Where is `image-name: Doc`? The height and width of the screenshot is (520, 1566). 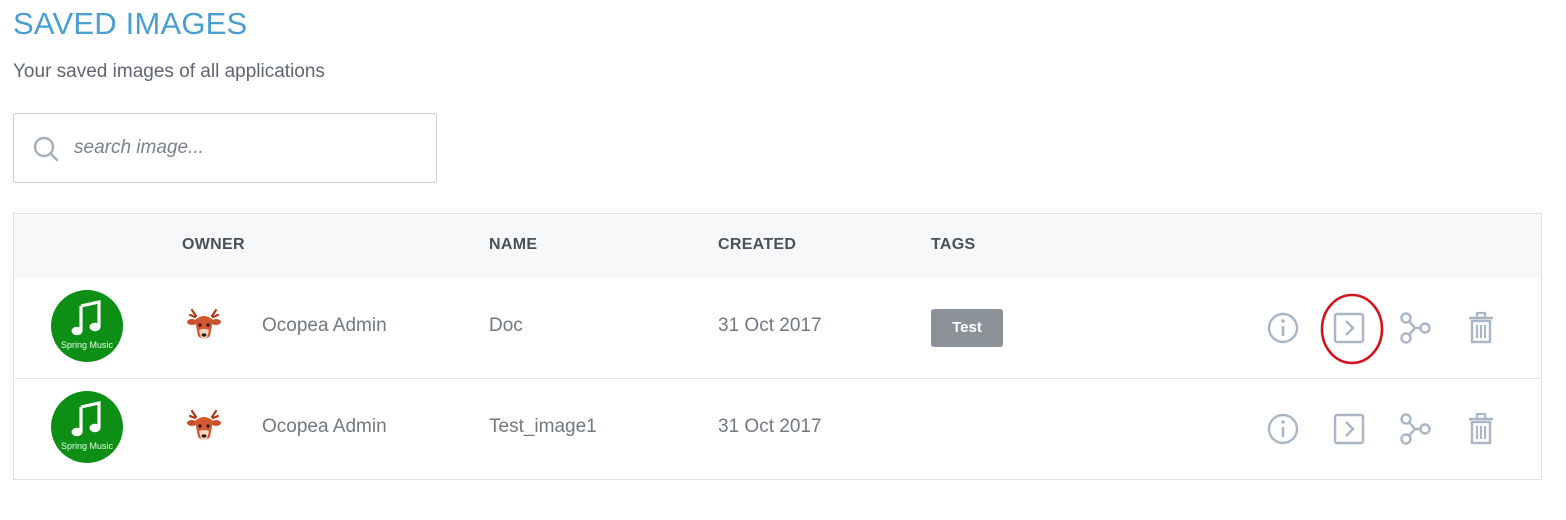 image-name: Doc is located at coordinates (506, 325).